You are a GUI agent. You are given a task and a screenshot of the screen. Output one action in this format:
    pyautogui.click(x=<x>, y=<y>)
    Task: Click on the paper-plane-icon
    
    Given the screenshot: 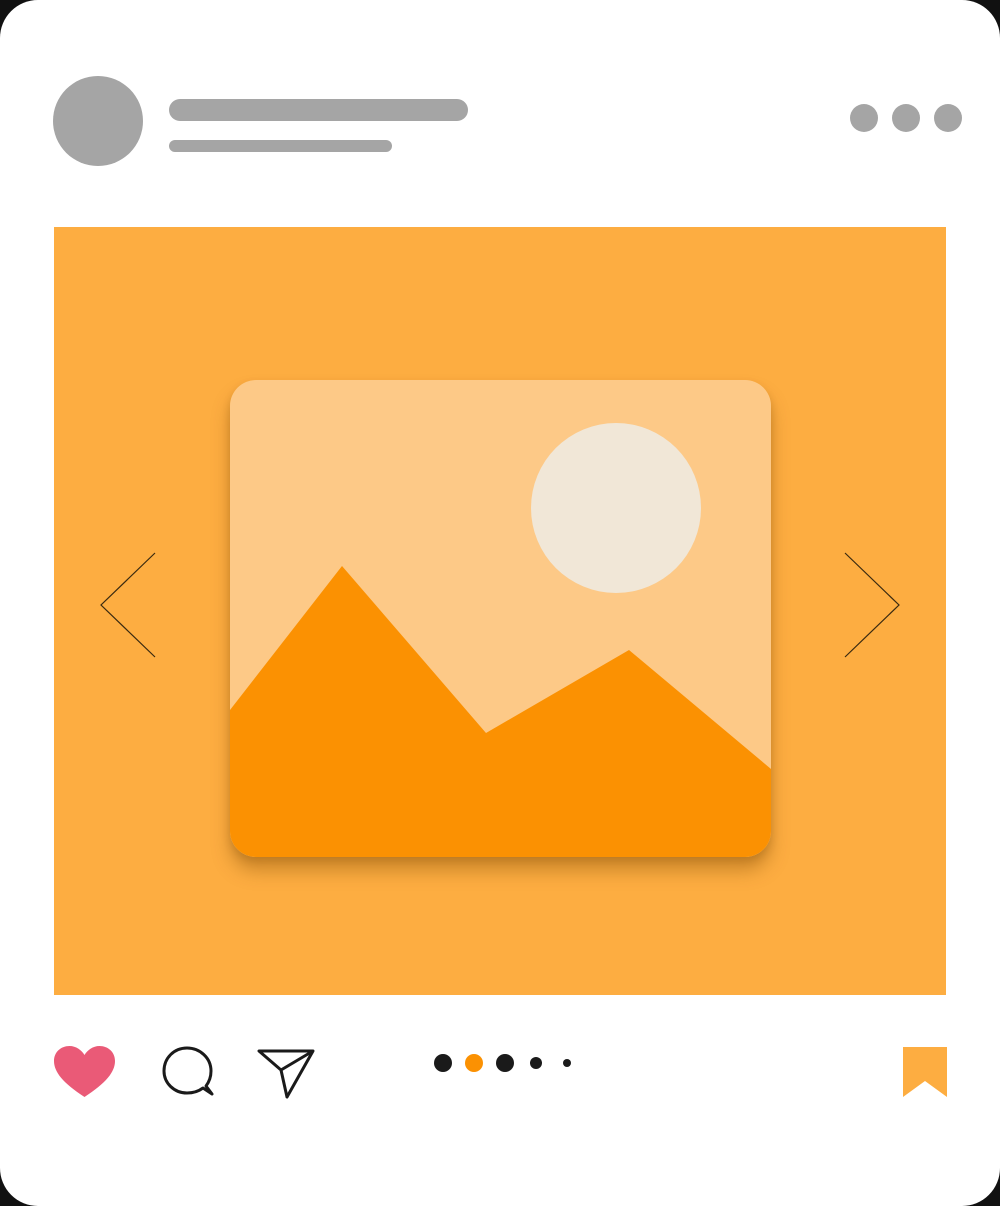 What is the action you would take?
    pyautogui.click(x=286, y=1074)
    